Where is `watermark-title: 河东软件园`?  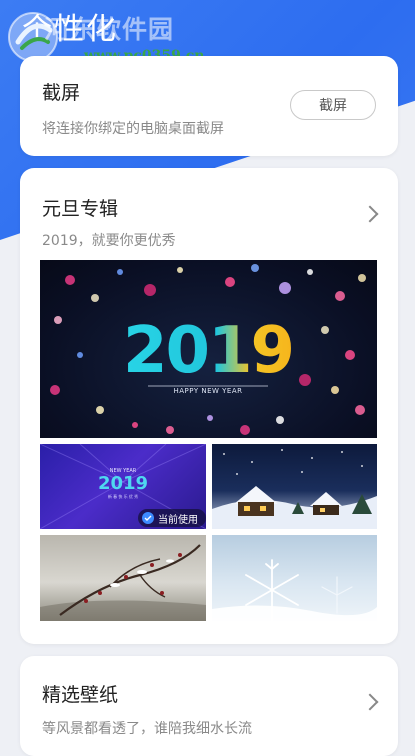 watermark-title: 河东软件园 is located at coordinates (109, 29).